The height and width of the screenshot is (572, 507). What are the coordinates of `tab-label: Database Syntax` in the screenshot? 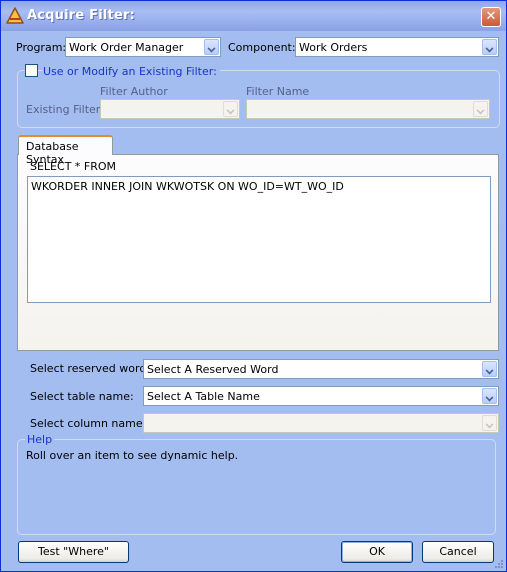 It's located at (52, 153).